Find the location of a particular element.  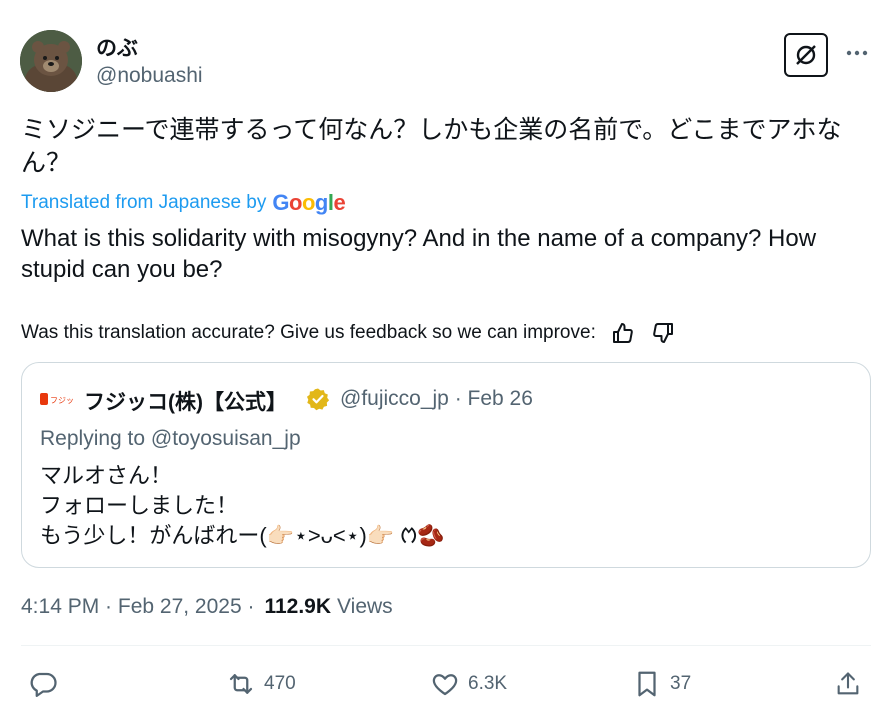

retweet-icon is located at coordinates (241, 684).